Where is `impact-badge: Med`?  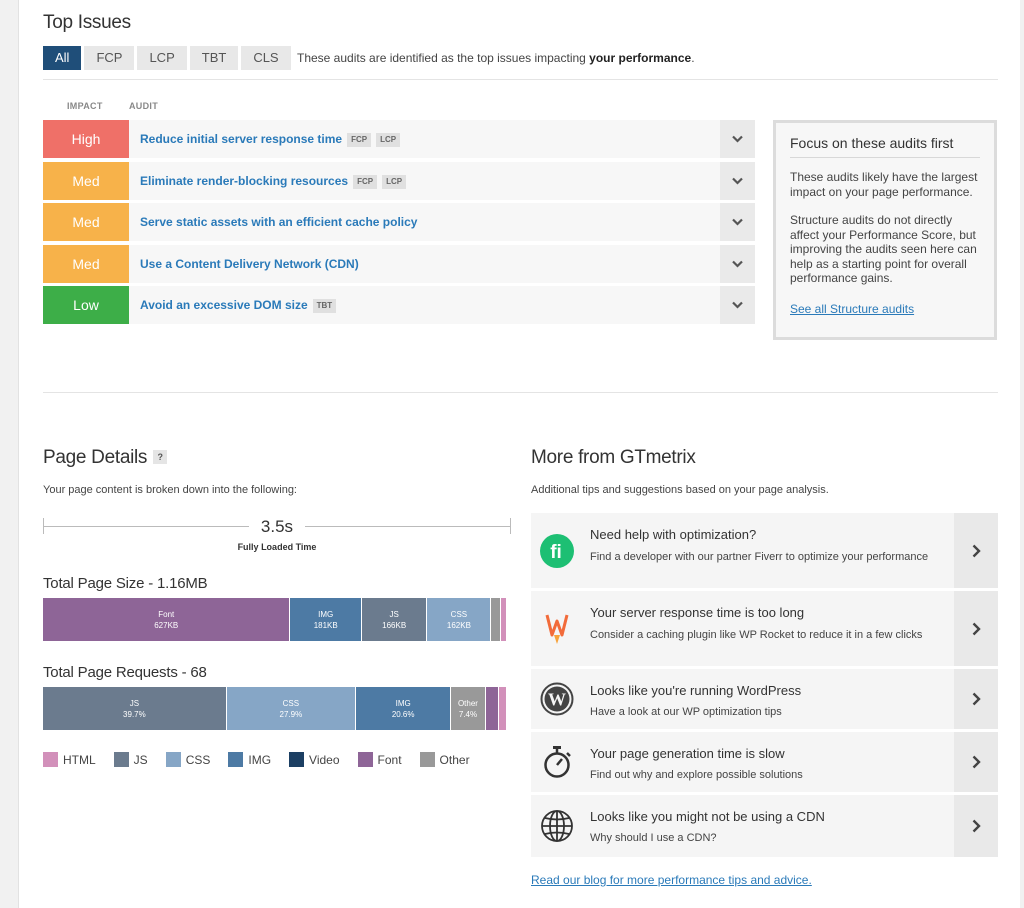 impact-badge: Med is located at coordinates (86, 222).